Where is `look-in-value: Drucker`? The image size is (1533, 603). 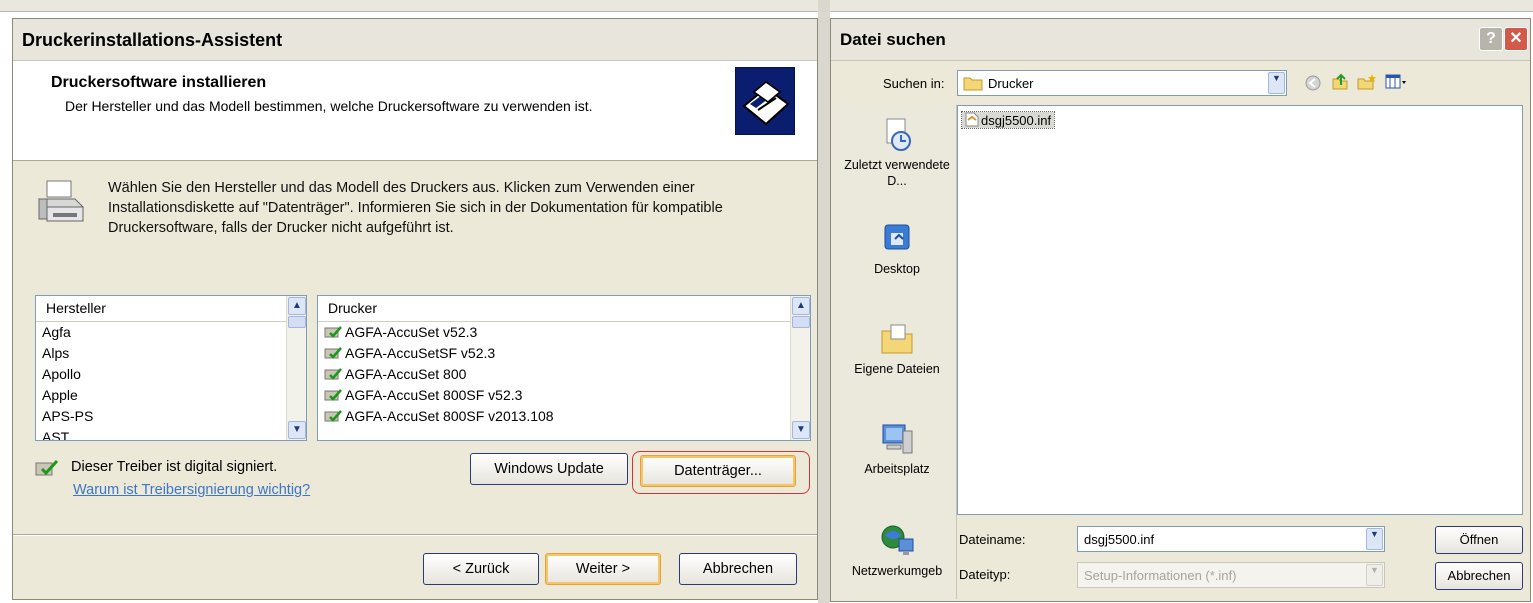
look-in-value: Drucker is located at coordinates (1011, 83).